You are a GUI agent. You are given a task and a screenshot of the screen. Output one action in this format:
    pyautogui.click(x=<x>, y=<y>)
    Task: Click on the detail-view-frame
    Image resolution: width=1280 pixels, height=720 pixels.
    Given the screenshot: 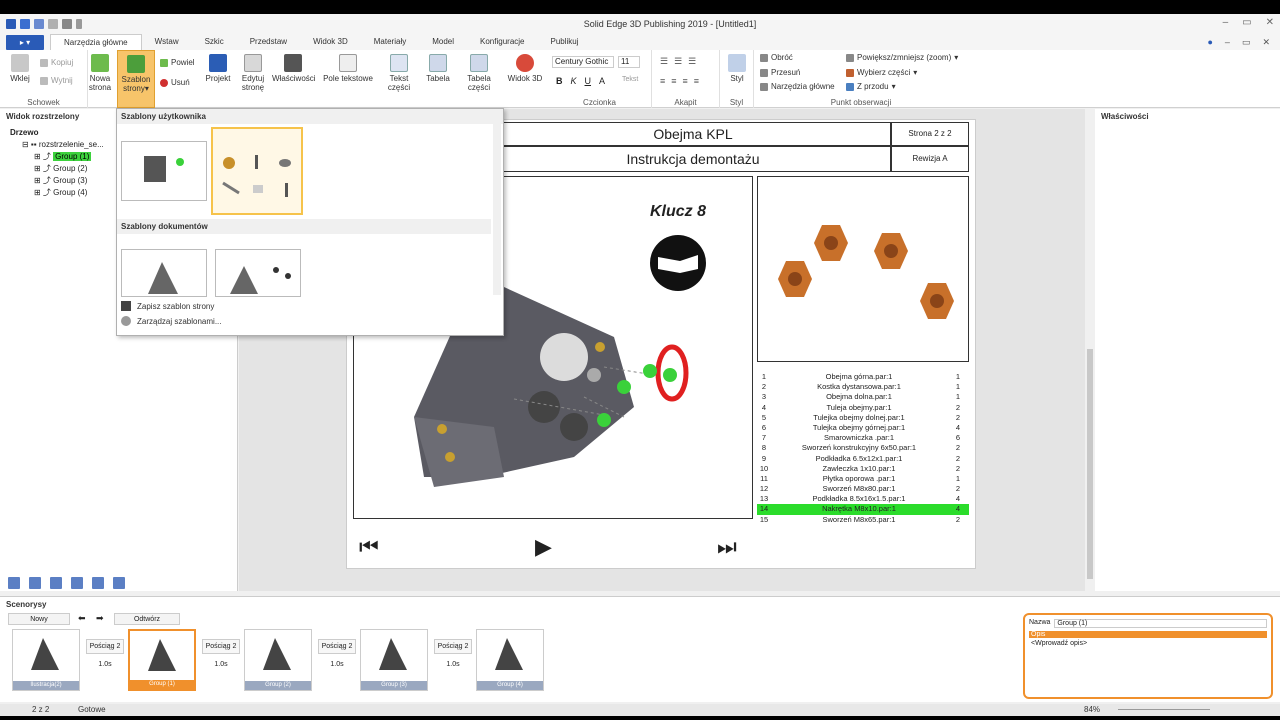 What is the action you would take?
    pyautogui.click(x=863, y=269)
    